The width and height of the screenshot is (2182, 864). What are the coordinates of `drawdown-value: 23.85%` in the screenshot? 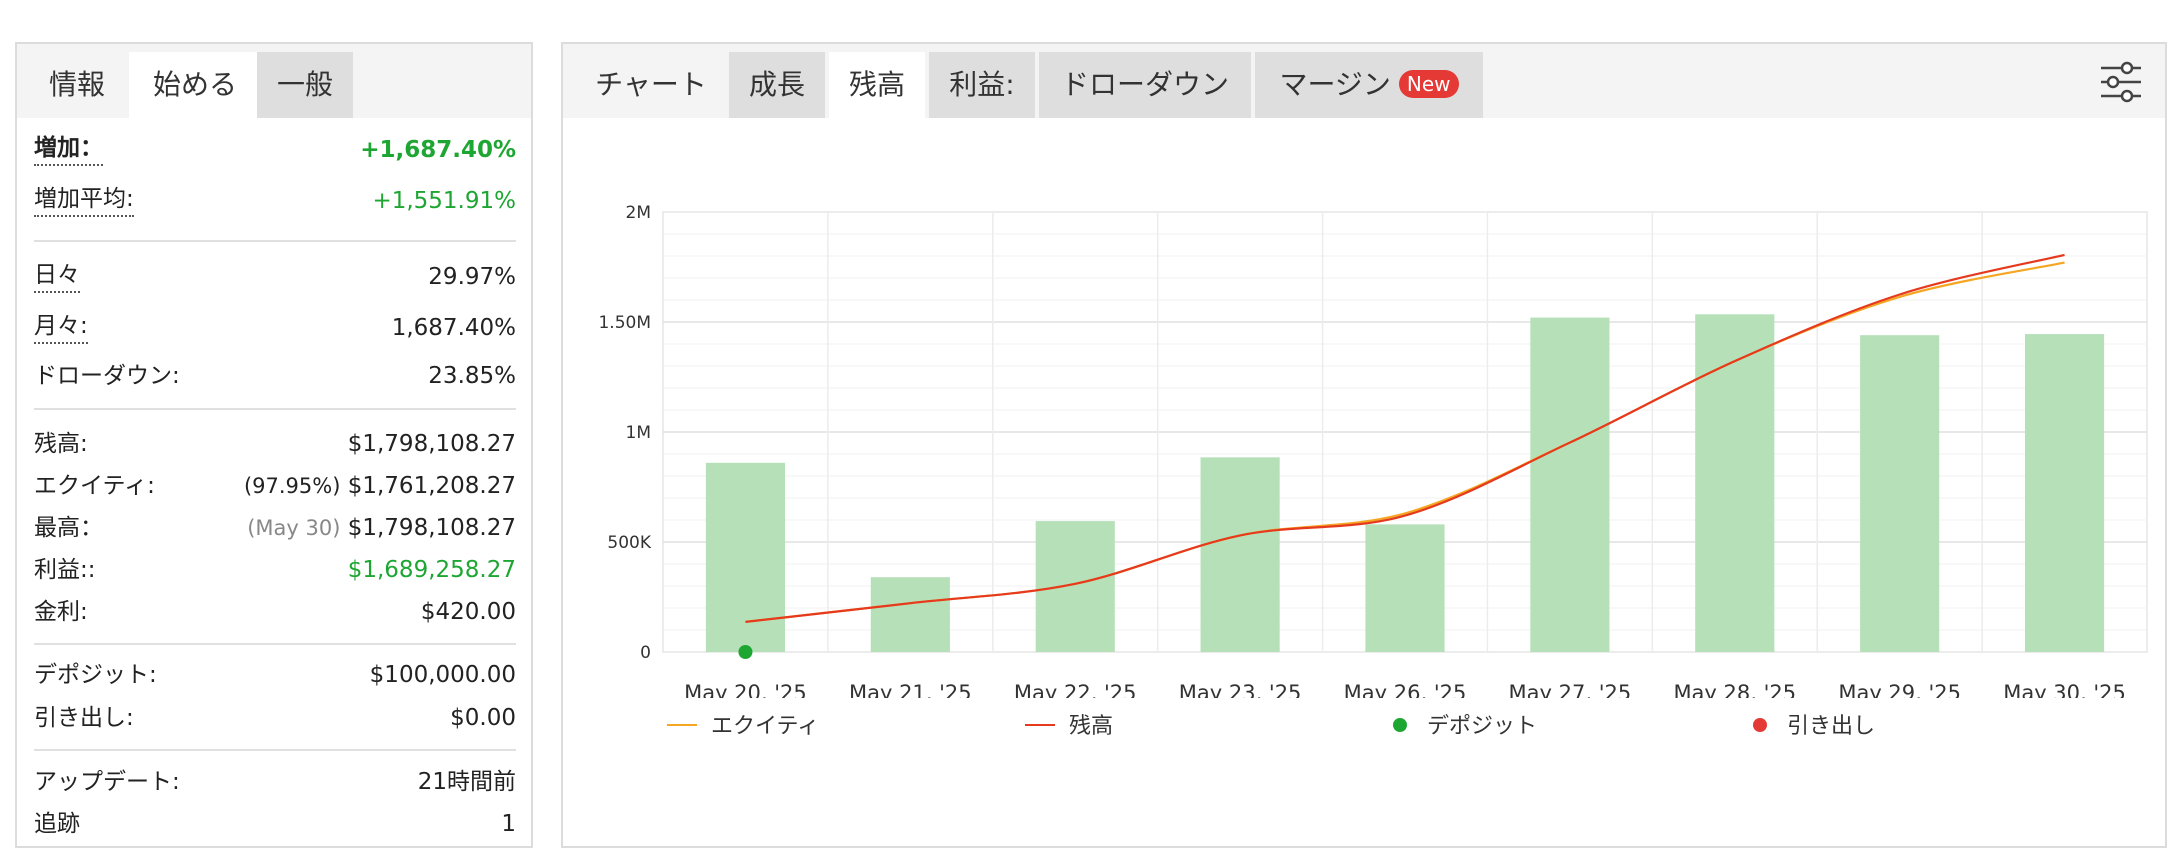 It's located at (472, 376).